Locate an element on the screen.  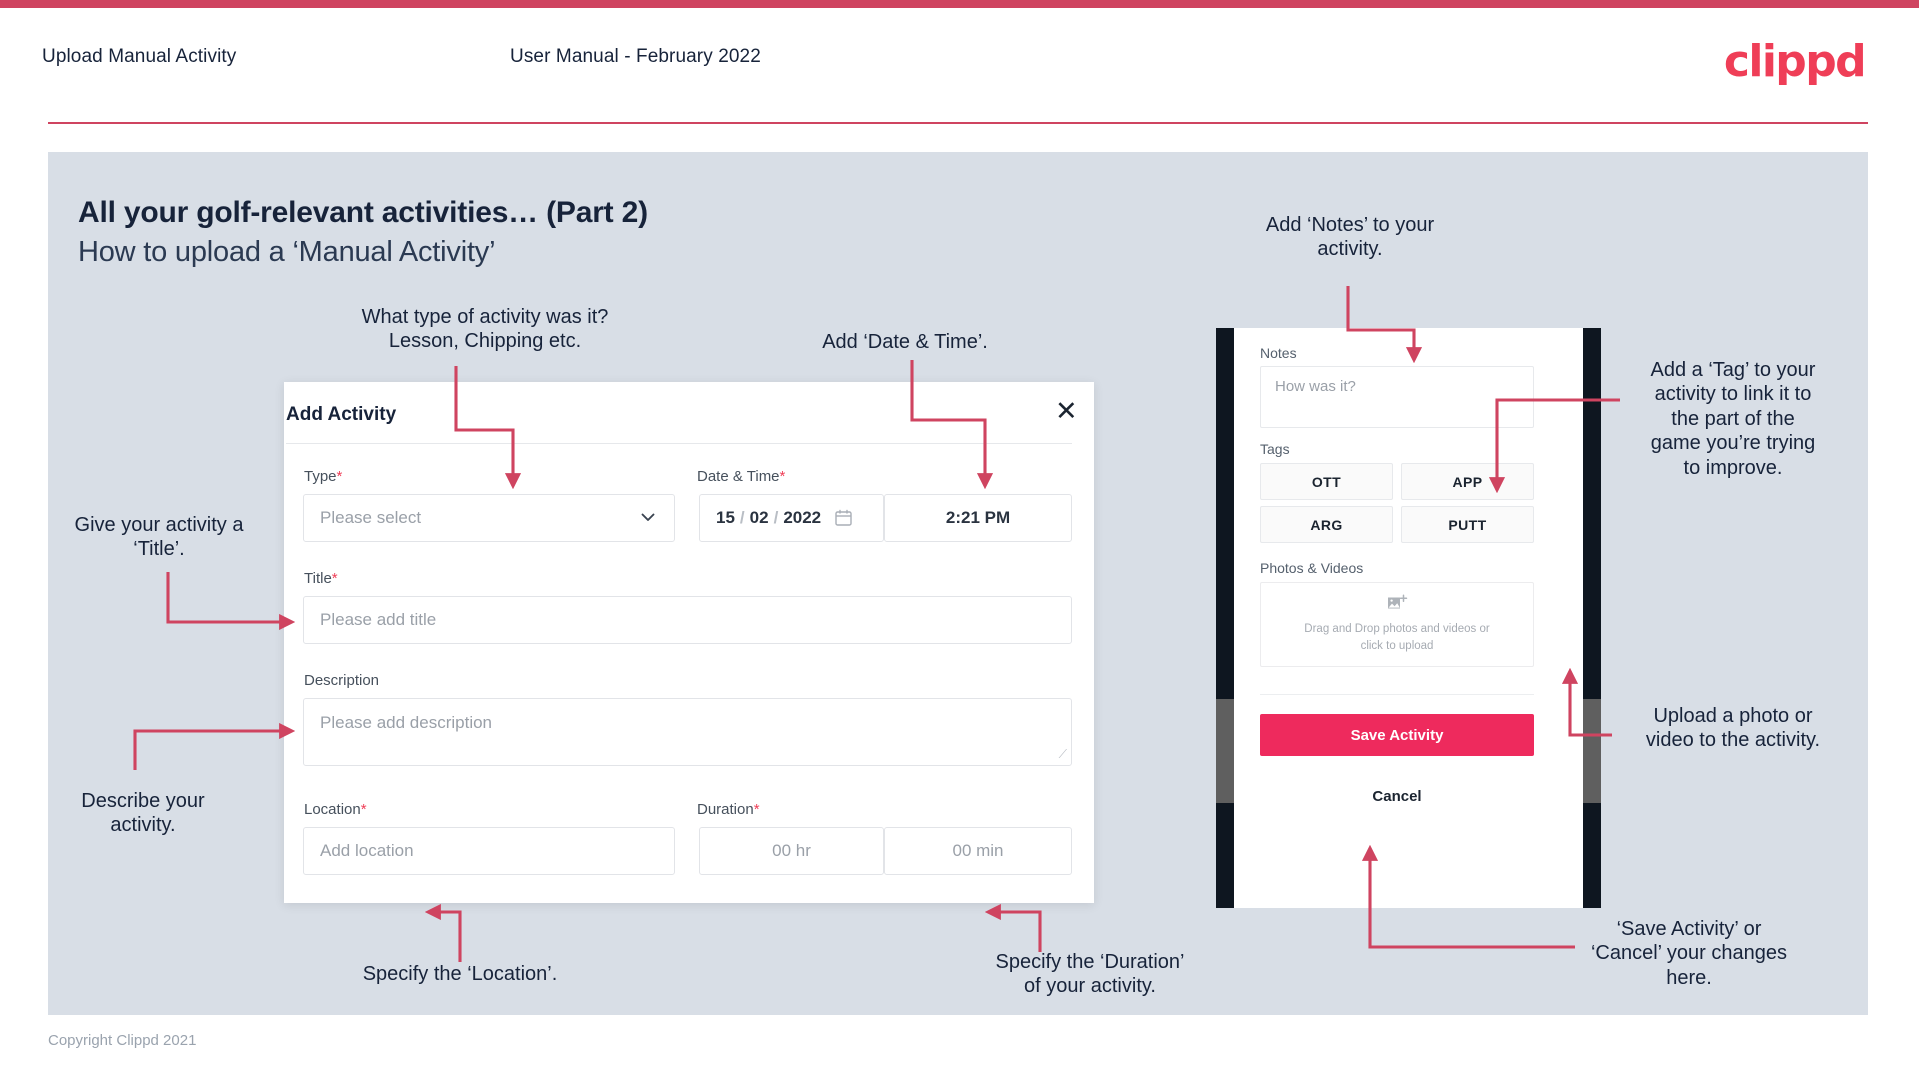
location-input: Add location is located at coordinates (489, 851).